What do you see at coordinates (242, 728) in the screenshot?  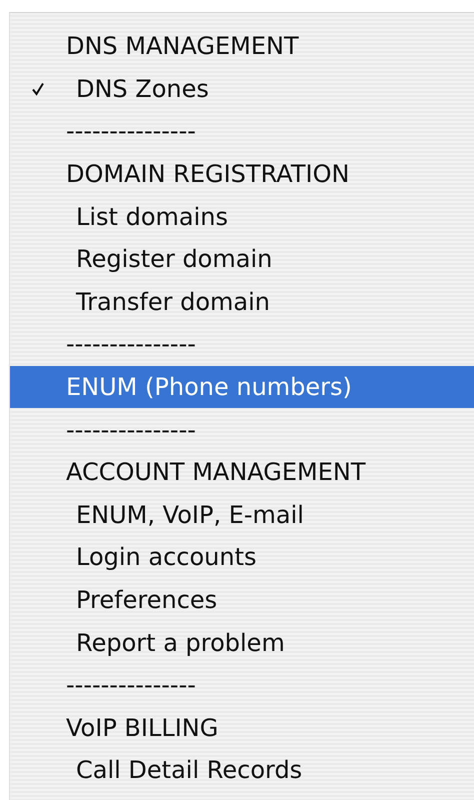 I see `menu-item: VoIP BILLING` at bounding box center [242, 728].